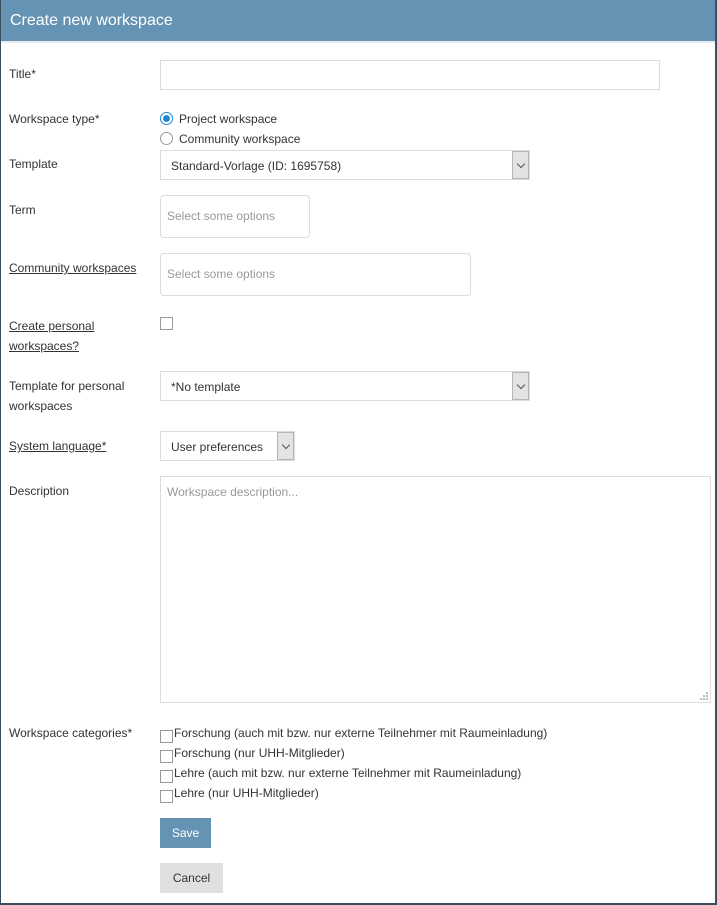 The height and width of the screenshot is (905, 717). What do you see at coordinates (33, 164) in the screenshot?
I see `template-label: Template` at bounding box center [33, 164].